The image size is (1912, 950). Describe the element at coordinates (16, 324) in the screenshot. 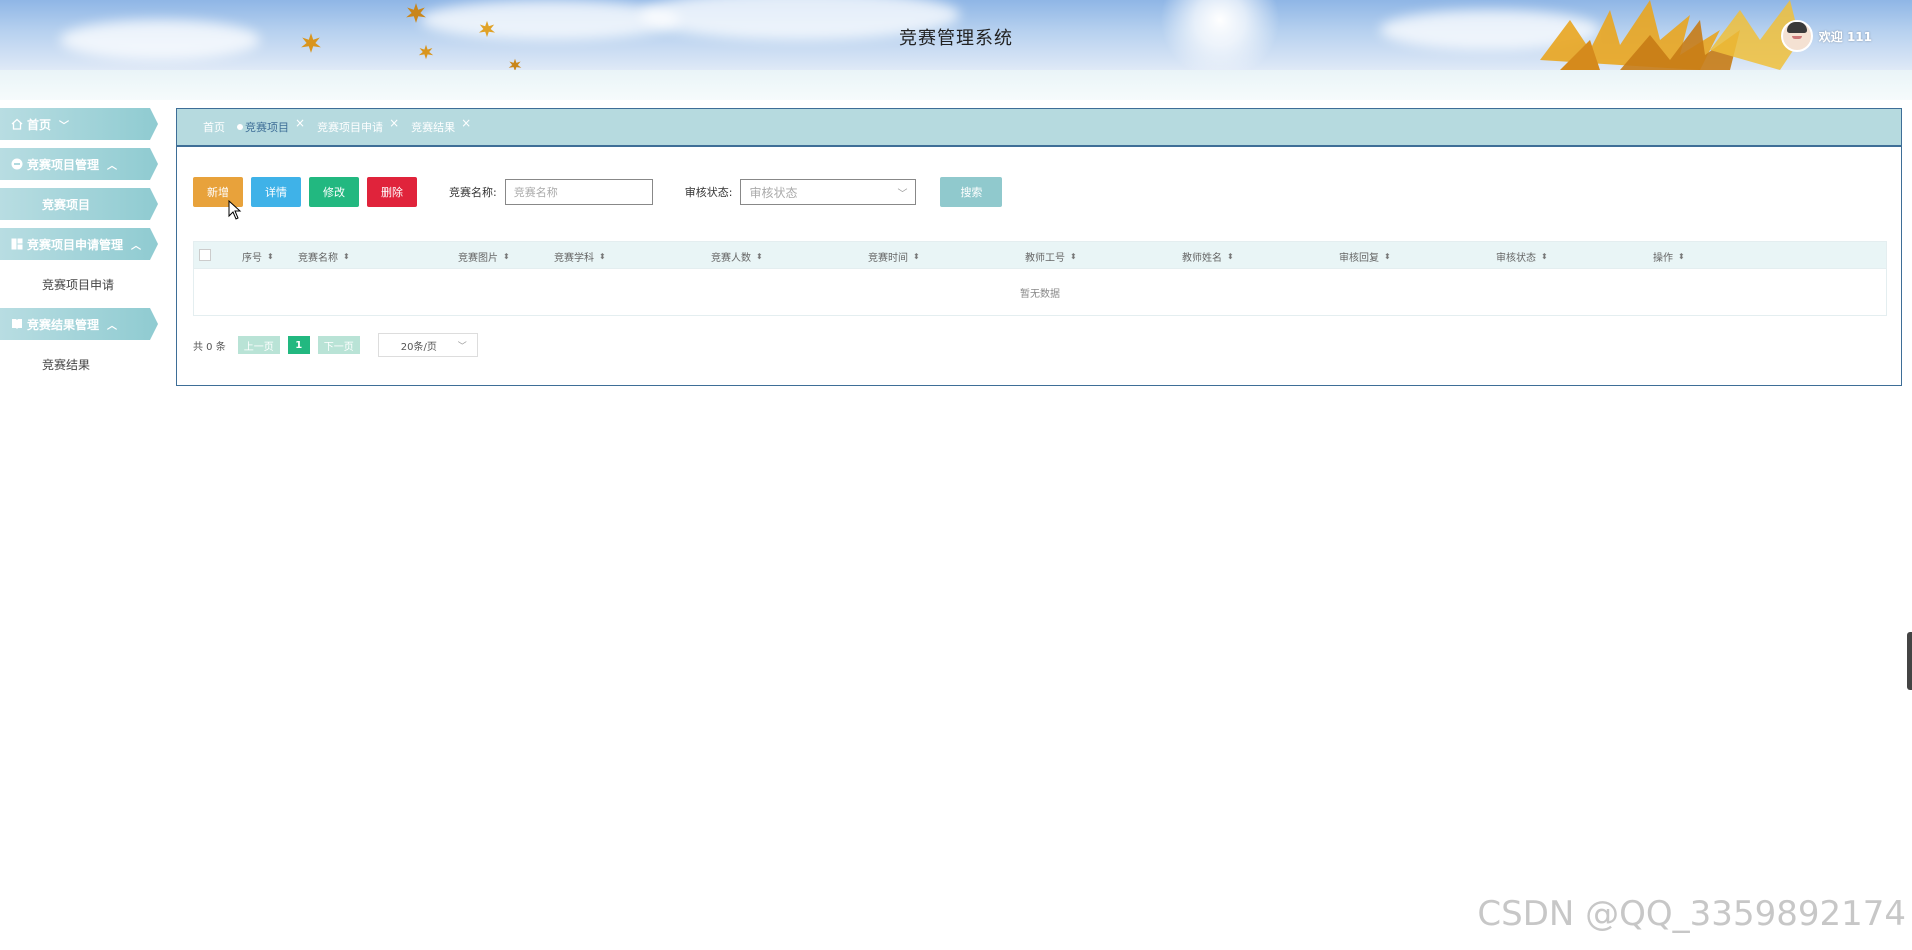

I see `book-icon` at that location.